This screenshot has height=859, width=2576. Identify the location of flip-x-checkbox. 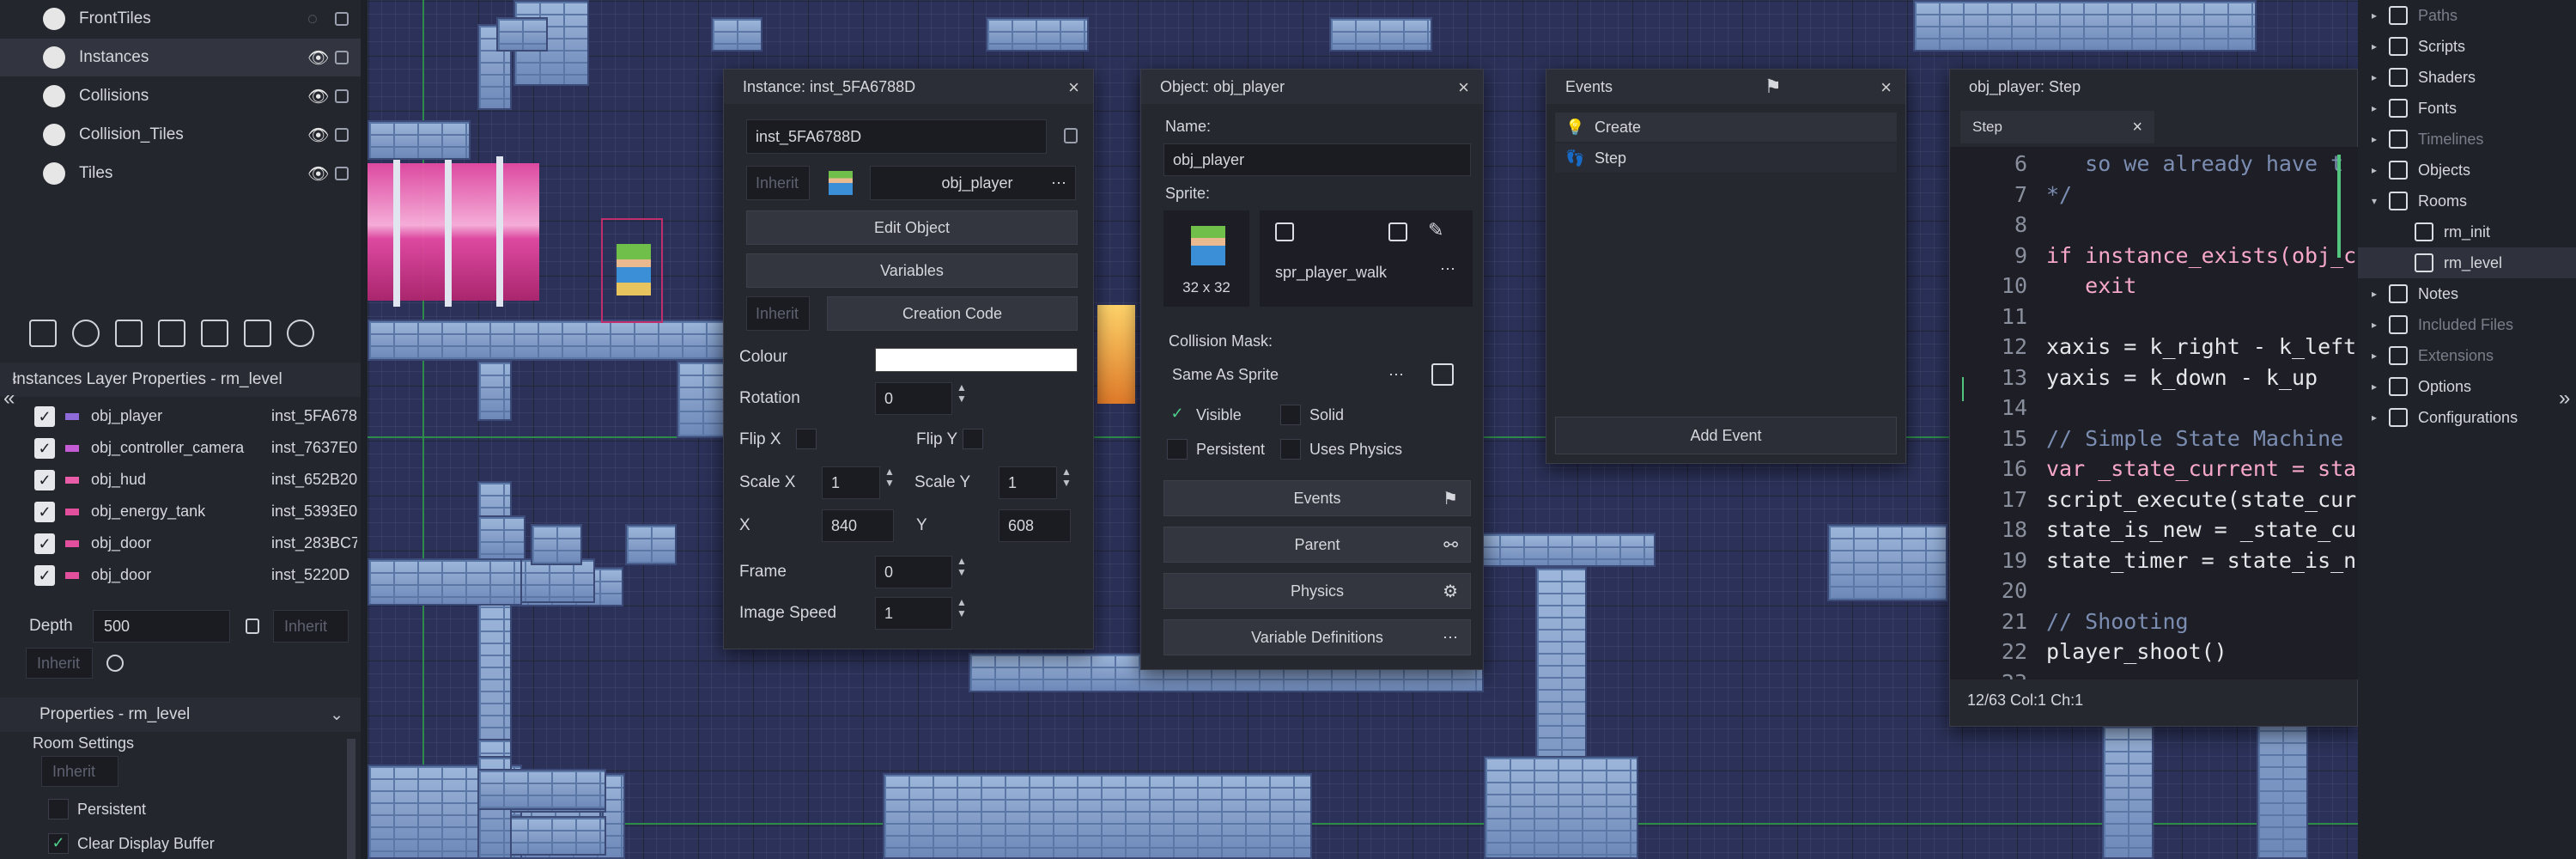
(806, 439).